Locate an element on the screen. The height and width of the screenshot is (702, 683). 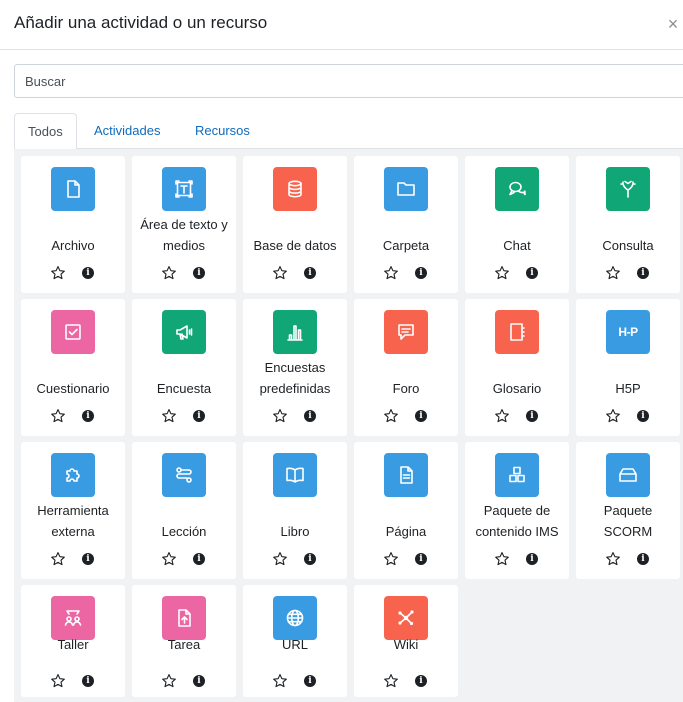
module-label: Paquete de contenido IMS is located at coordinates (517, 521).